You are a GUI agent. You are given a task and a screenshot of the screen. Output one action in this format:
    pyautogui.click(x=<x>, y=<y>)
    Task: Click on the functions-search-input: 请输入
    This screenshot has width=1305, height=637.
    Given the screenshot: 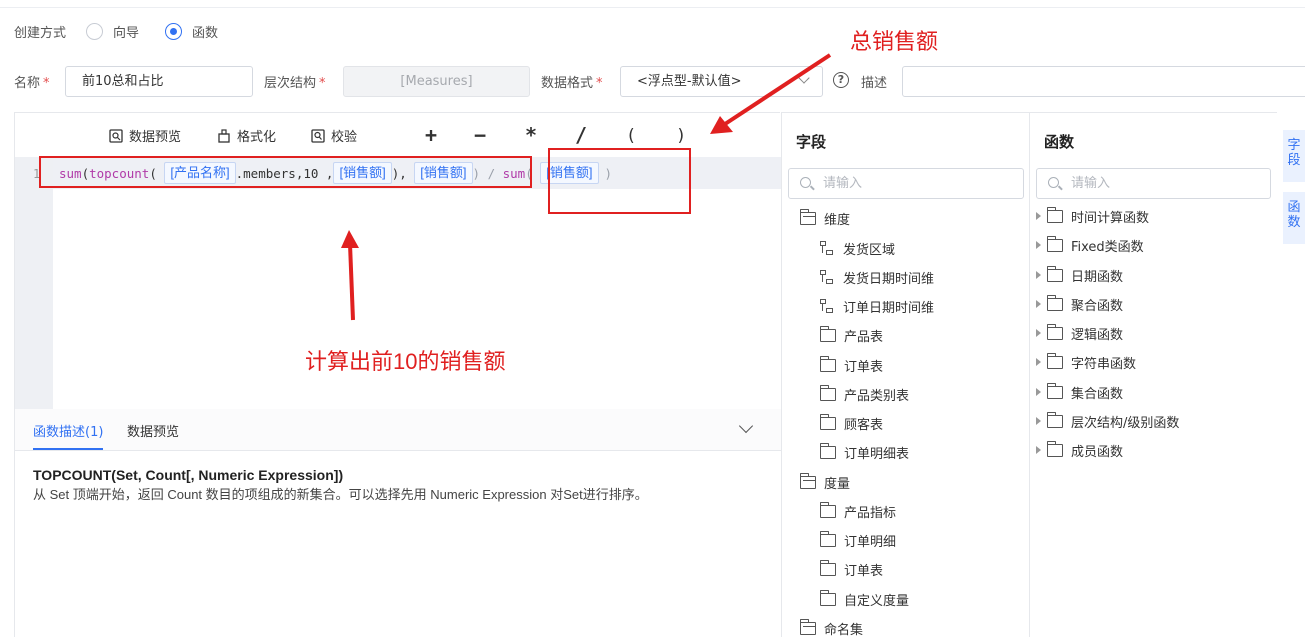 What is the action you would take?
    pyautogui.click(x=1153, y=183)
    